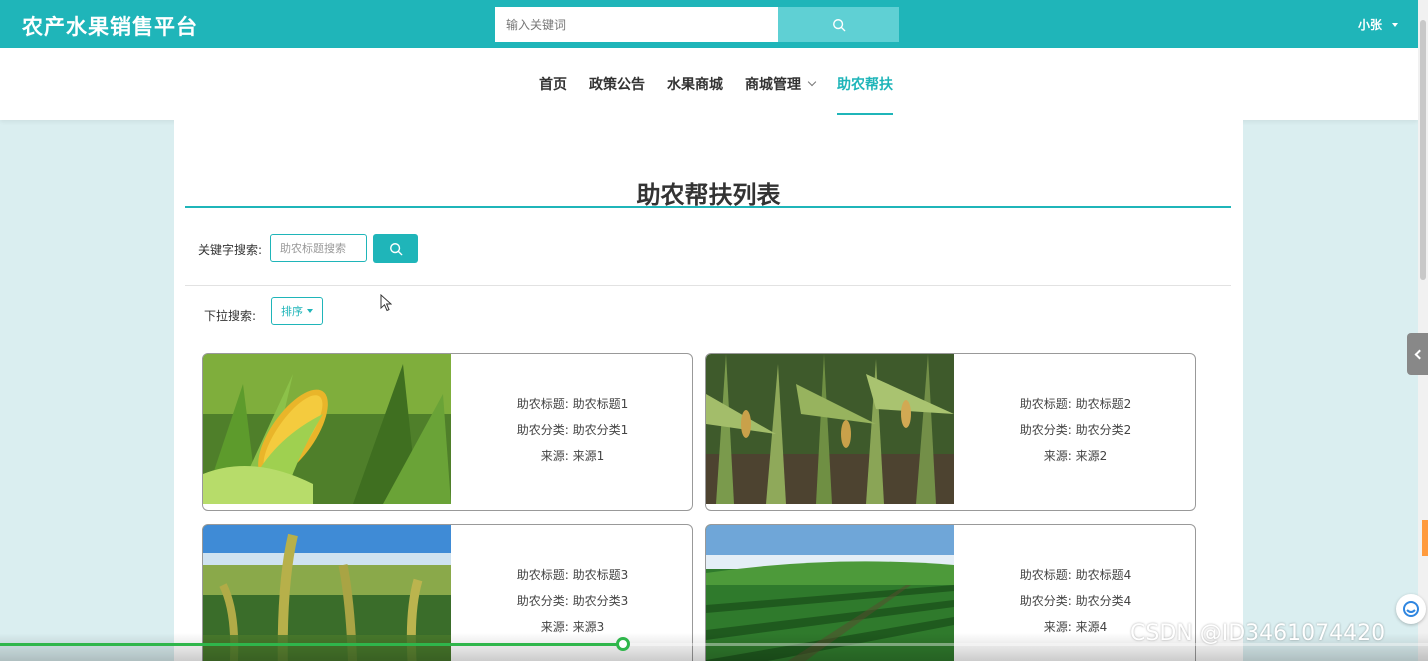 The height and width of the screenshot is (661, 1428). I want to click on chevron-left-icon, so click(1419, 354).